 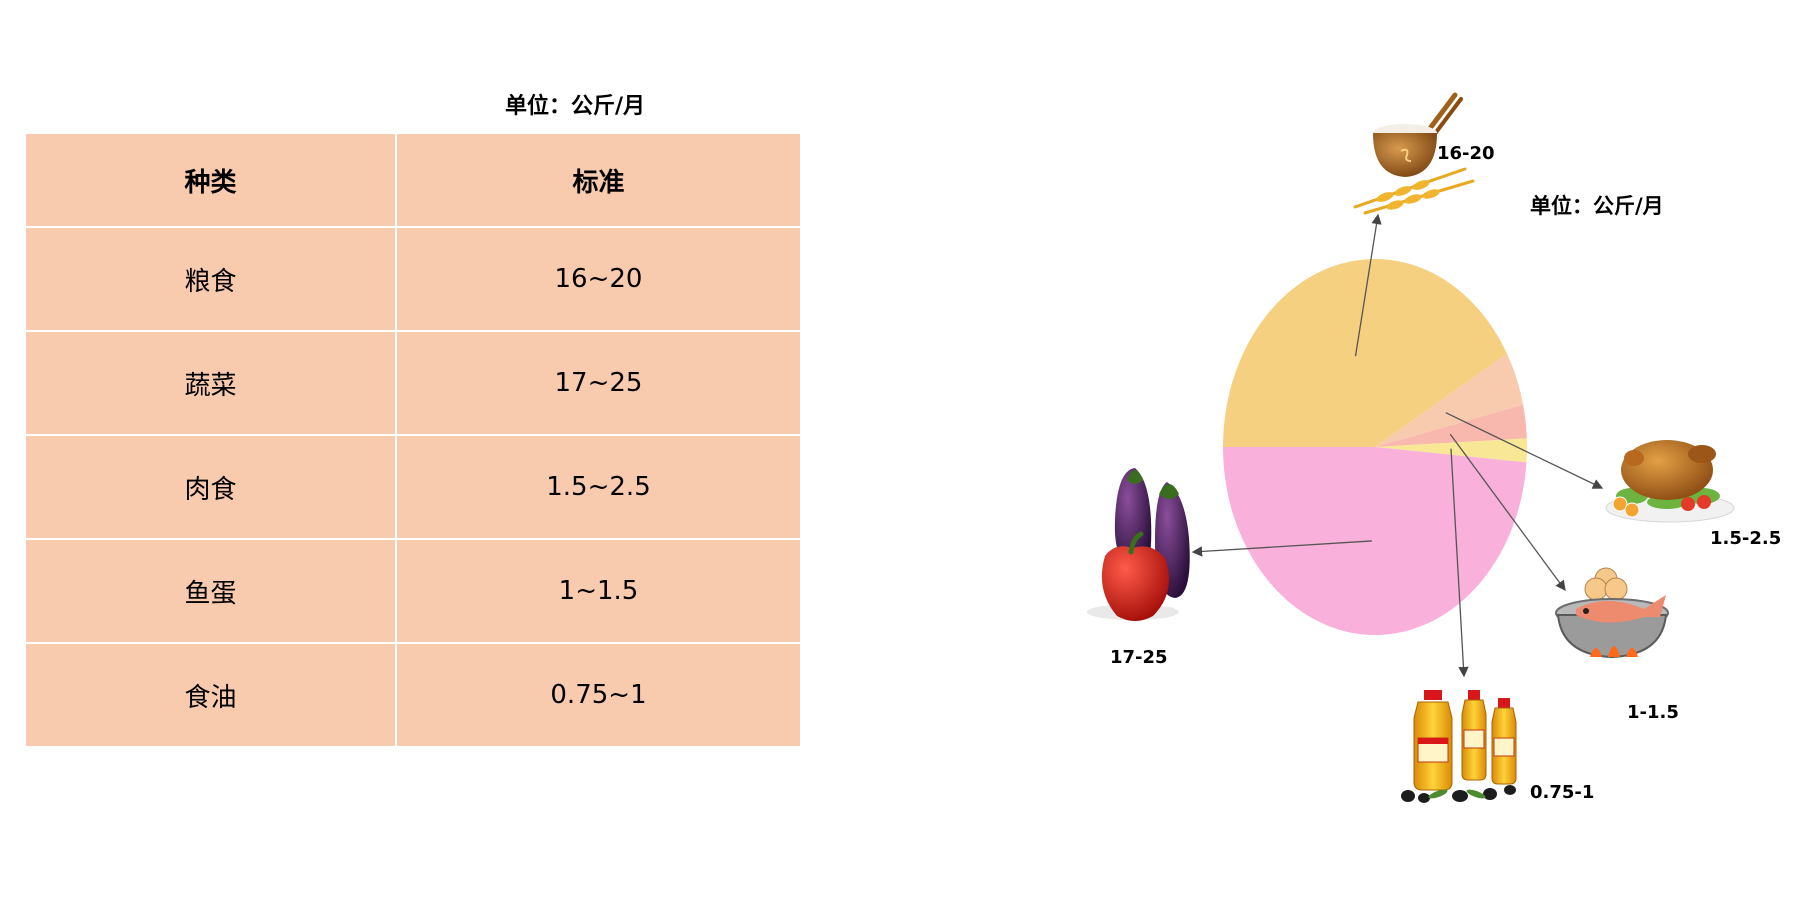 What do you see at coordinates (1138, 544) in the screenshot?
I see `eggplant-pepper-icon` at bounding box center [1138, 544].